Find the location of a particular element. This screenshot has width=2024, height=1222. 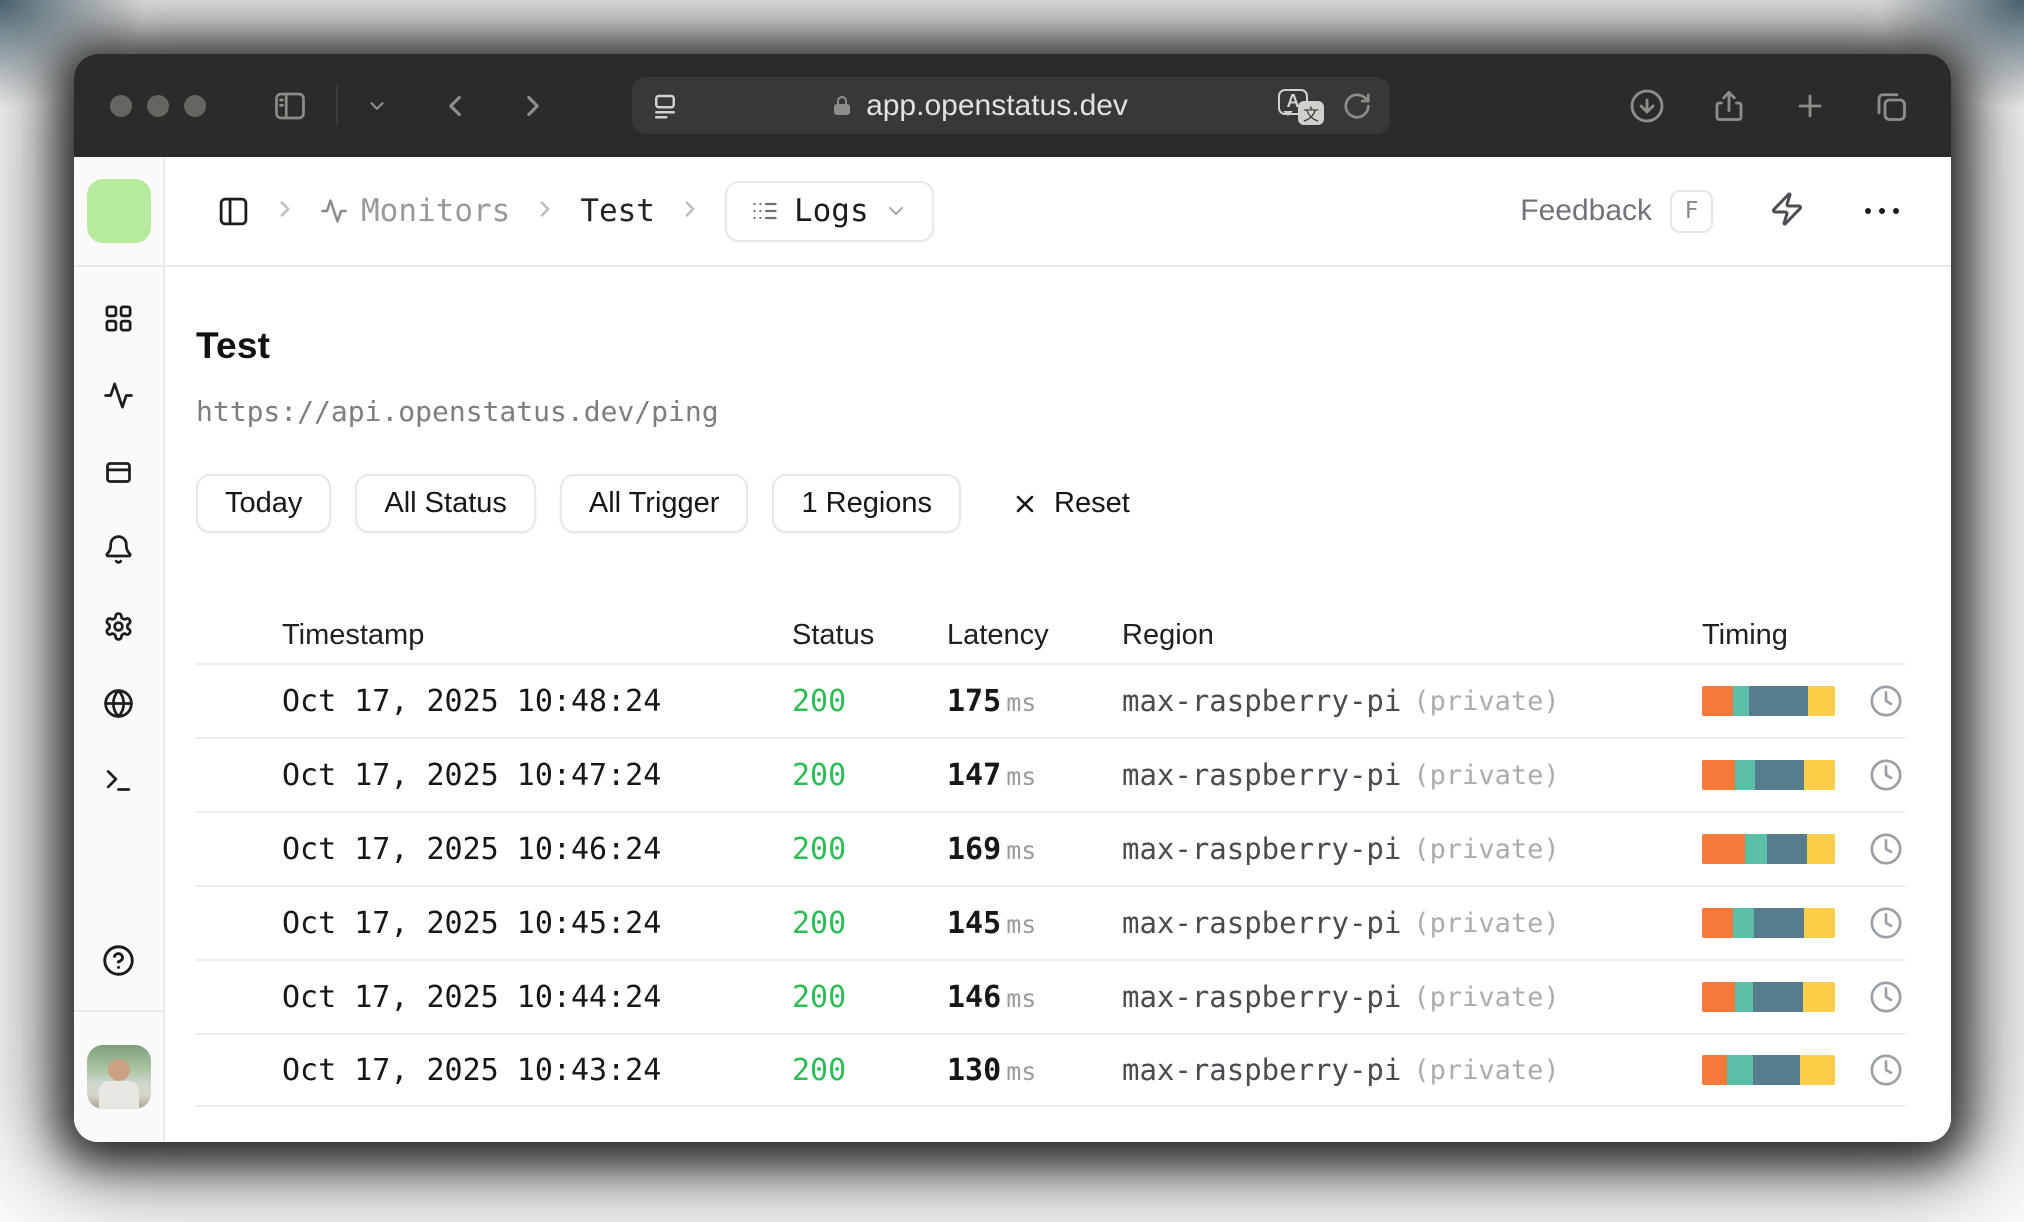

cell-timestamp: Oct 17, 2025 10:48:24 is located at coordinates (472, 701).